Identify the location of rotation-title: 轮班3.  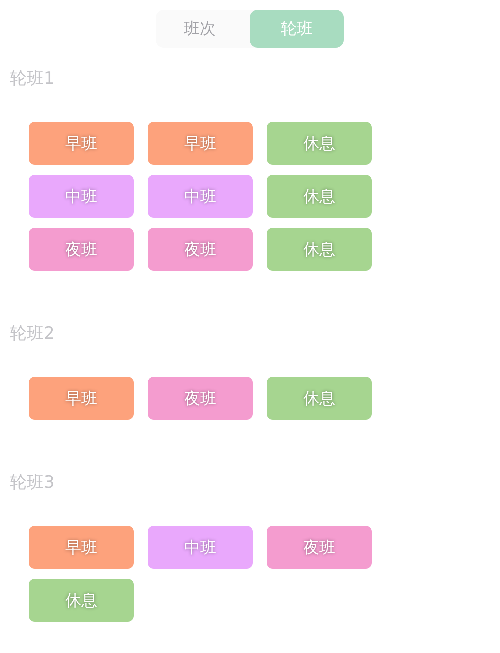
(32, 483).